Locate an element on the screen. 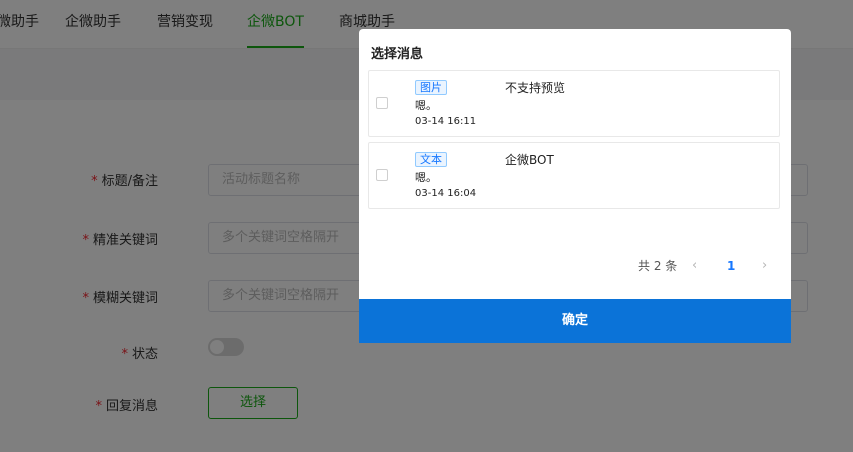  pagination-page-1: 1 is located at coordinates (731, 266).